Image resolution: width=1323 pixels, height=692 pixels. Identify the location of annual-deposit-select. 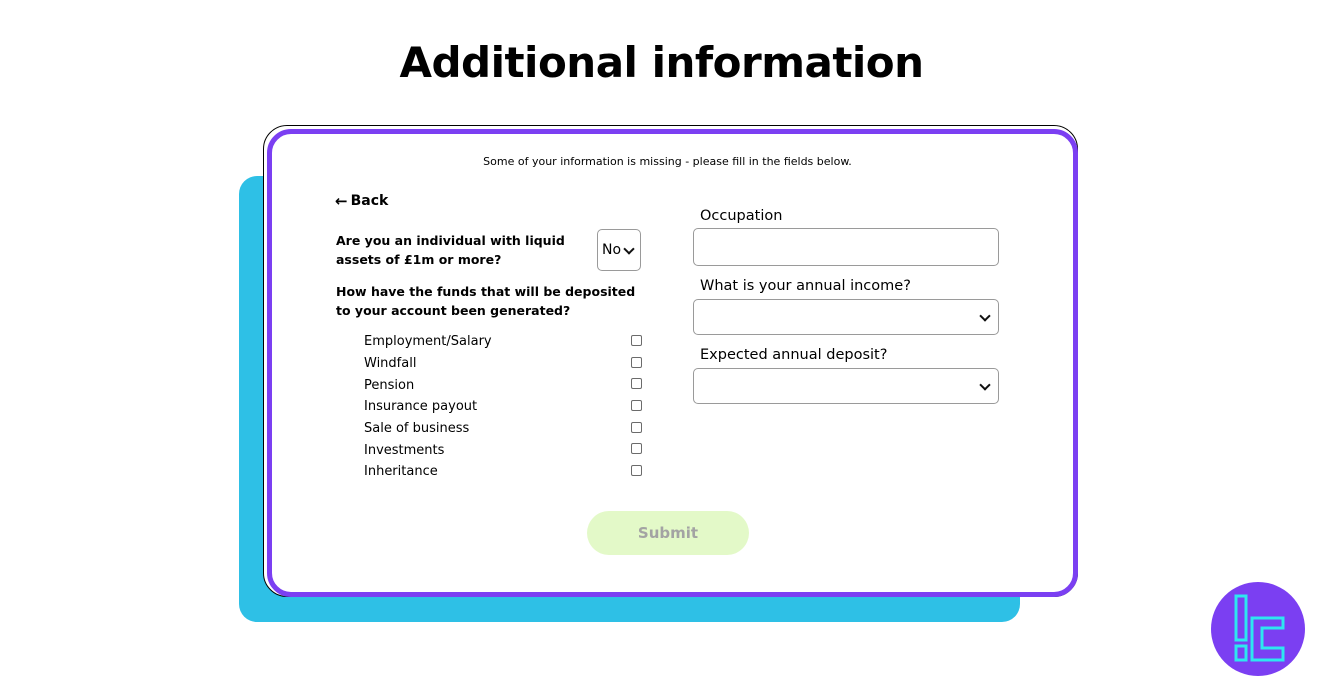
(846, 386).